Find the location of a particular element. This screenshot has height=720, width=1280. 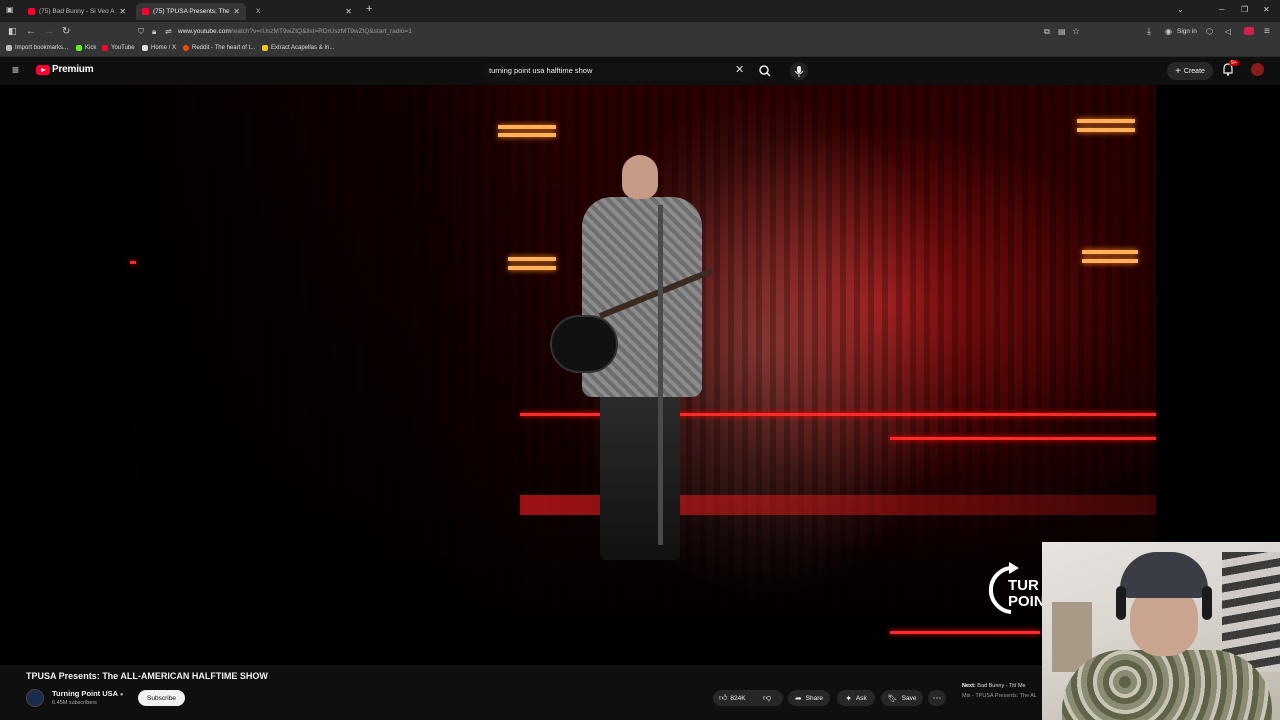

ask-button: ✦ Ask is located at coordinates (856, 698).